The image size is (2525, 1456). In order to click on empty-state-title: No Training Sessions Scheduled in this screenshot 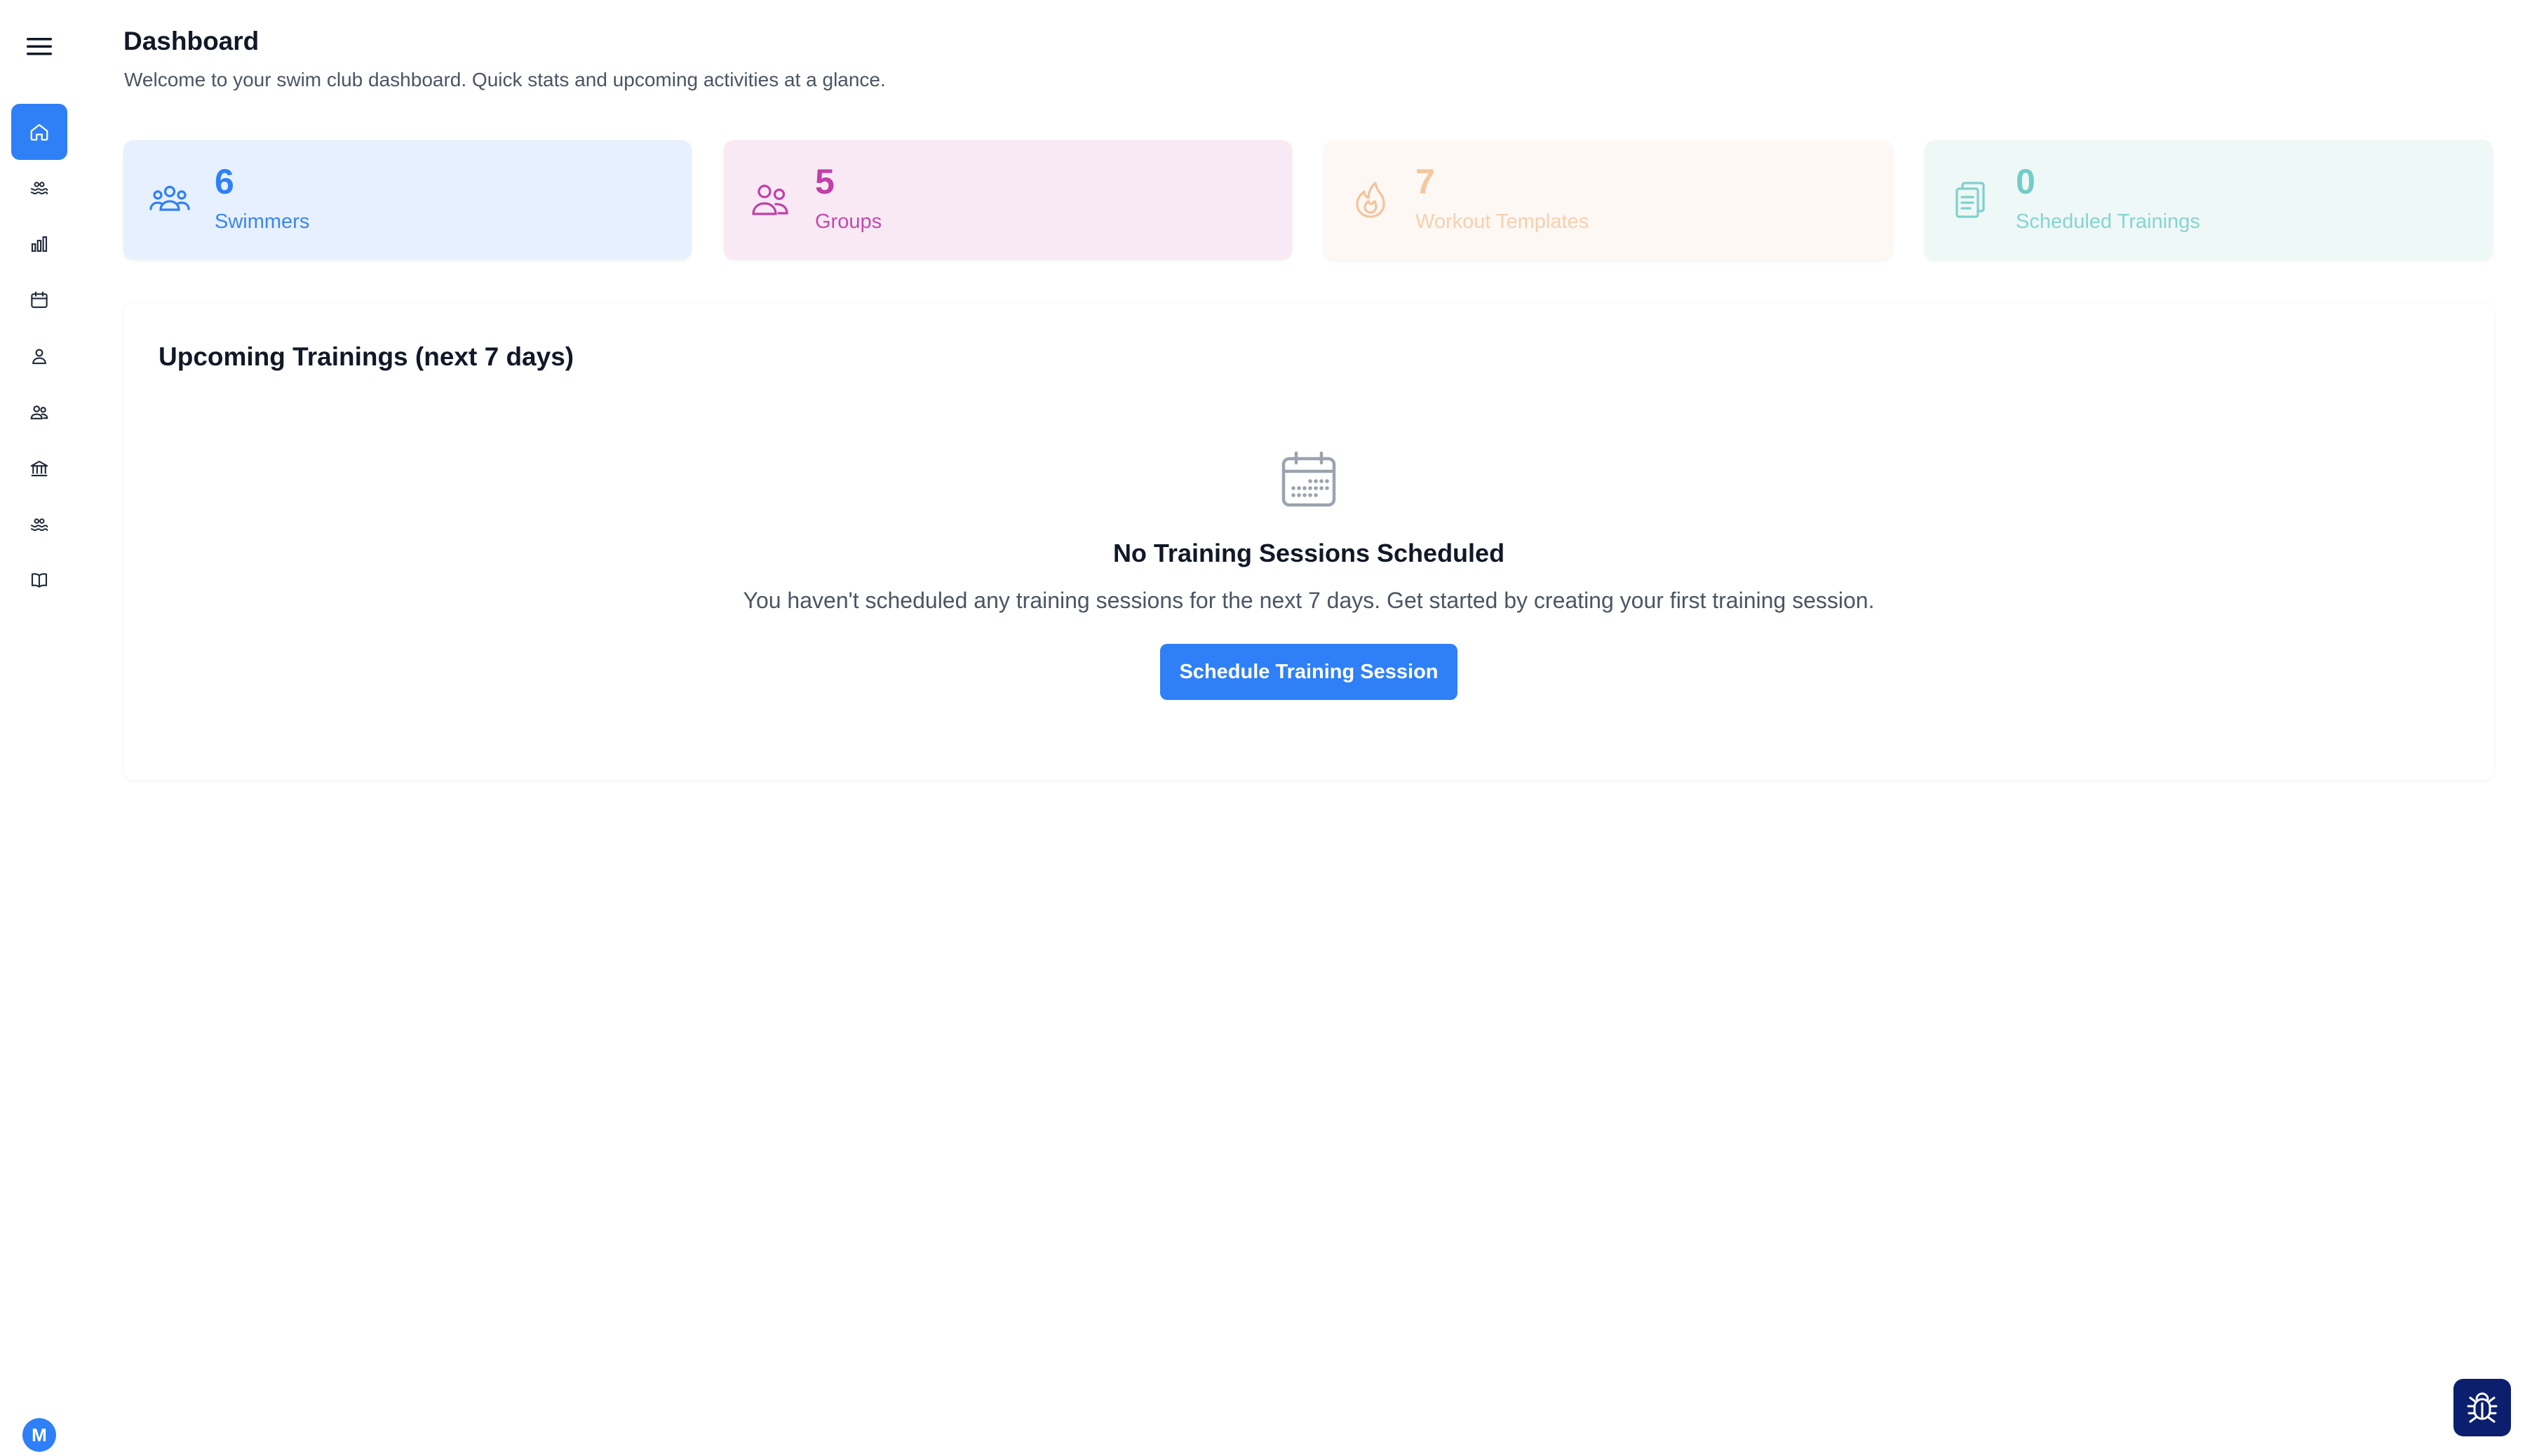, I will do `click(1308, 553)`.